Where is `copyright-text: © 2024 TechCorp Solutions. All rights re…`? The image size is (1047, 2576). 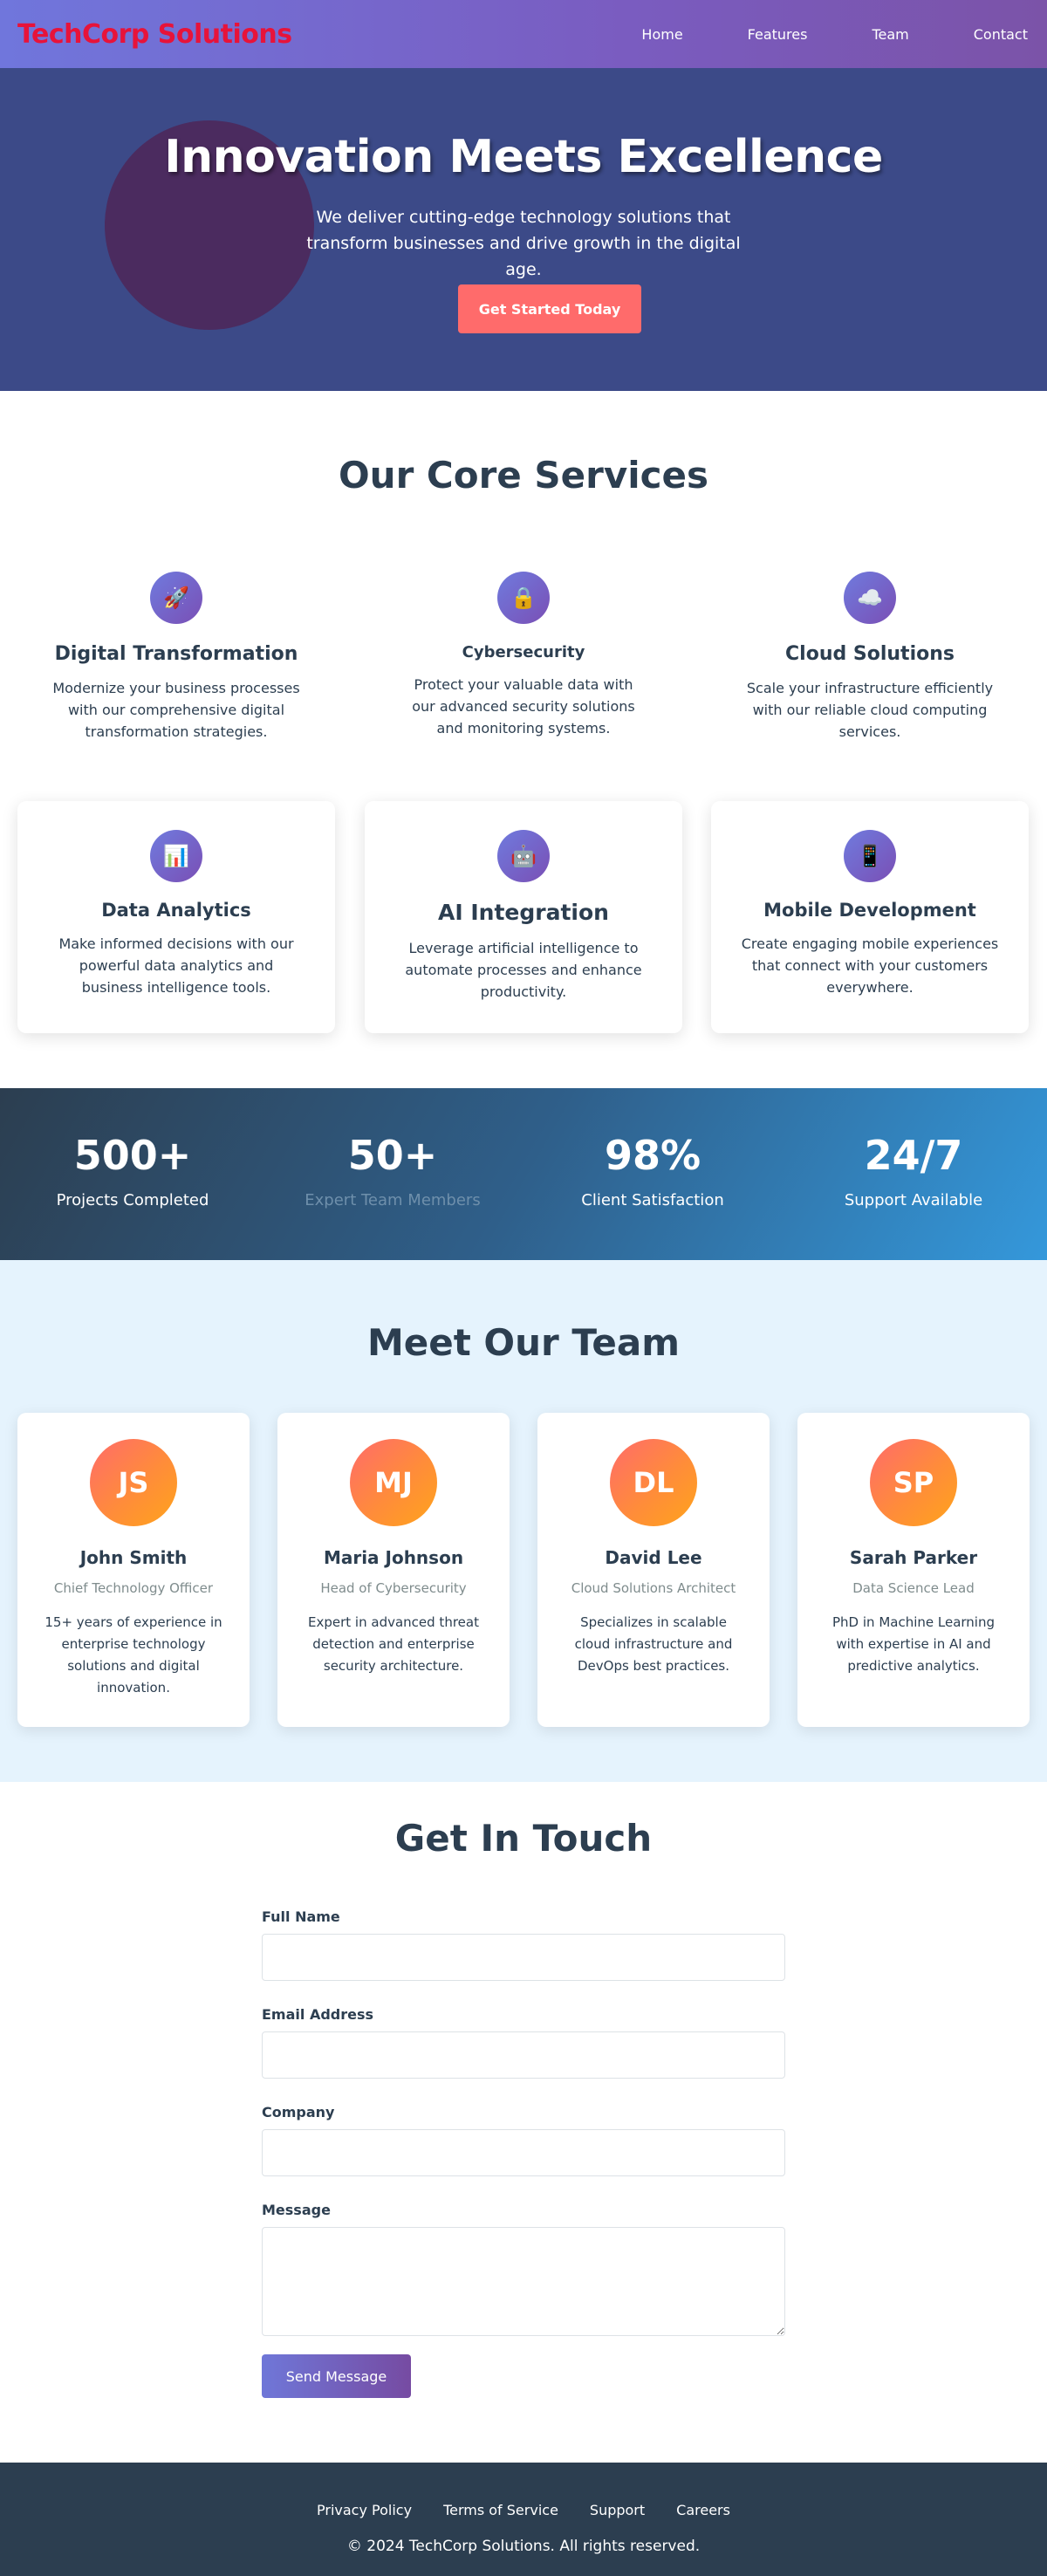
copyright-text: © 2024 TechCorp Solutions. All rights re… is located at coordinates (523, 2546).